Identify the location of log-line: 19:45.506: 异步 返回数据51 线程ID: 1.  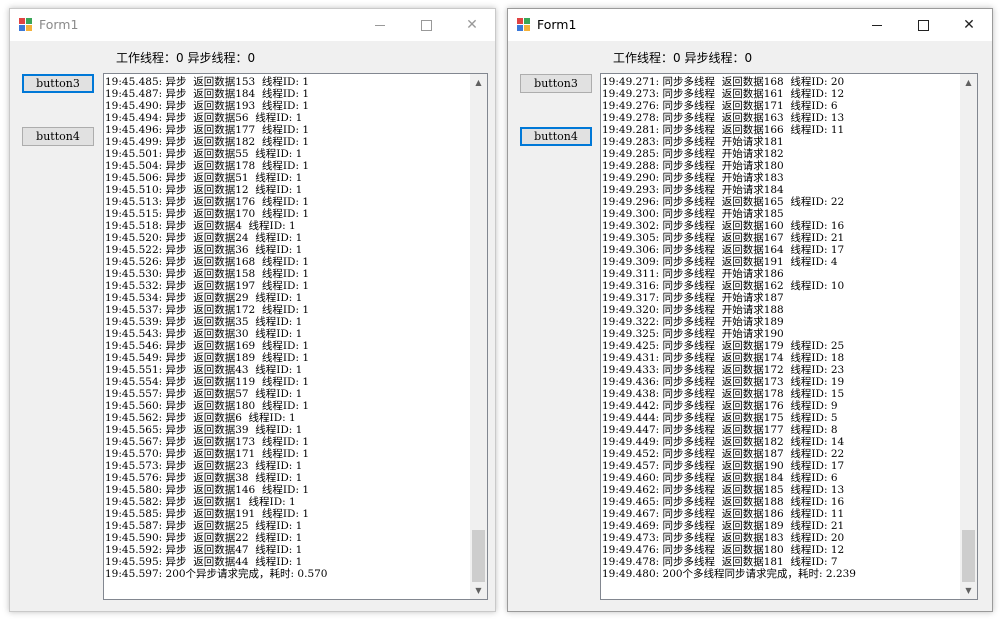
(204, 178).